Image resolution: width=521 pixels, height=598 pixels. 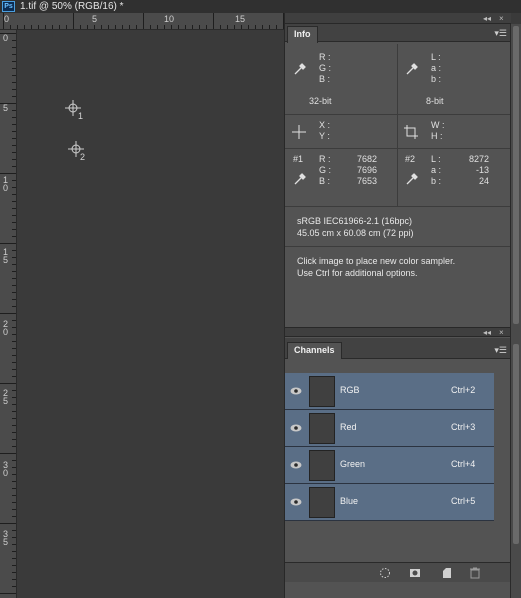 I want to click on sampler-2-l-label: L :, so click(x=436, y=159).